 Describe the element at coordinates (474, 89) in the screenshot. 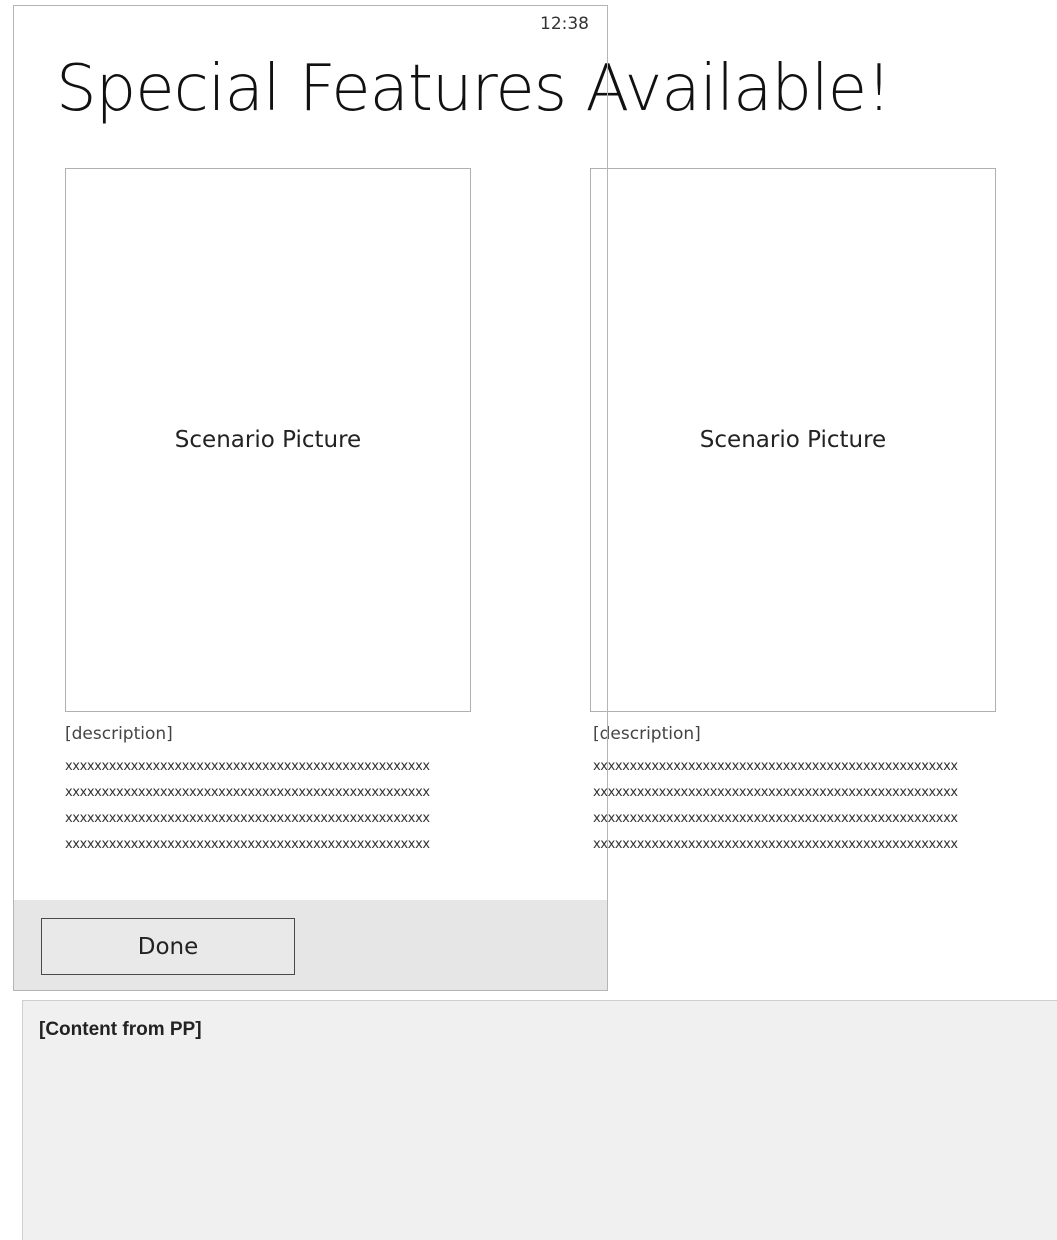

I see `page-title: Special Features Available!` at that location.